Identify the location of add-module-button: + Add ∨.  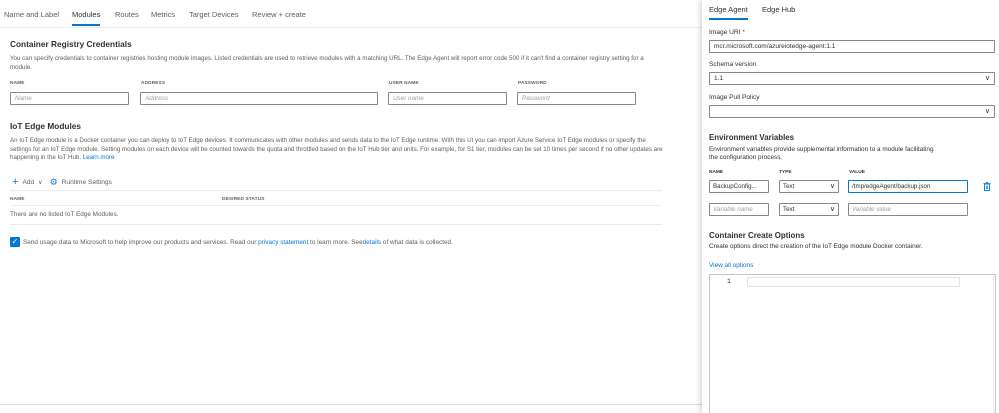
(27, 182).